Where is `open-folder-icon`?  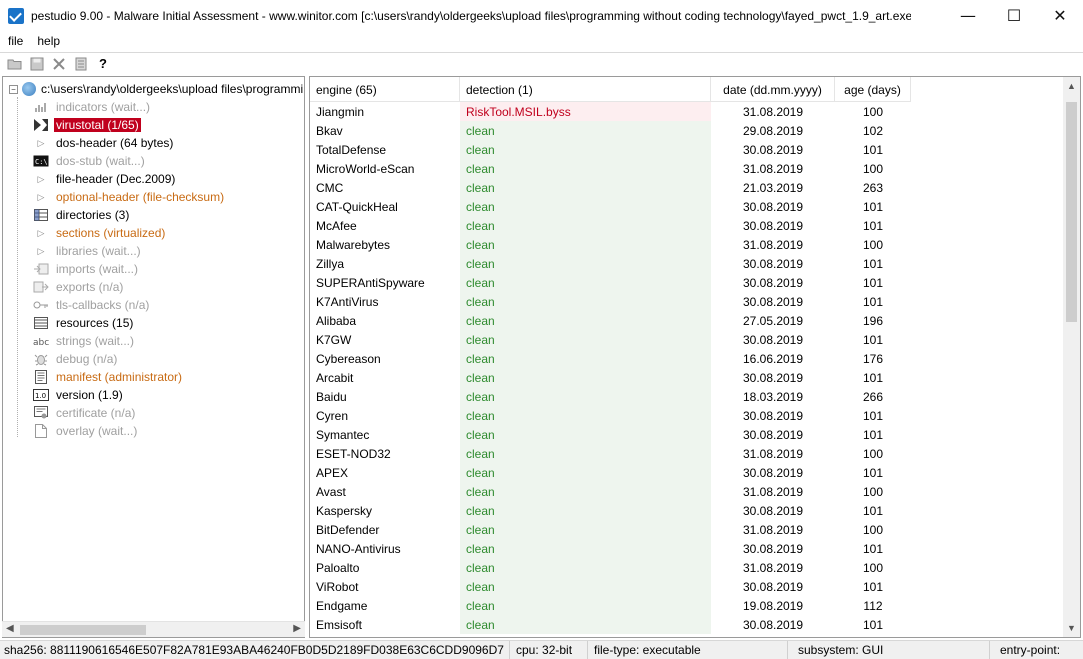 open-folder-icon is located at coordinates (15, 64).